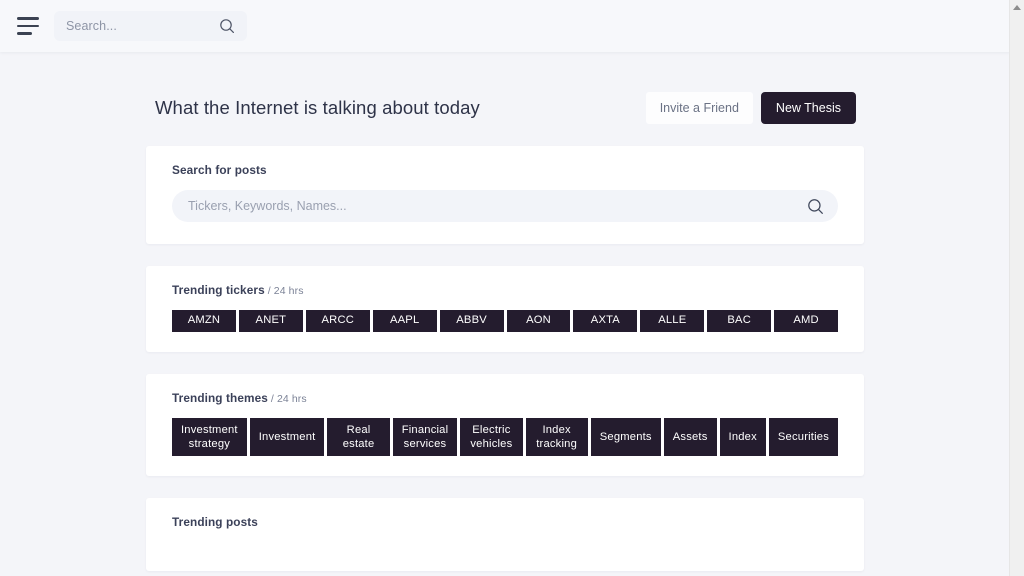  What do you see at coordinates (215, 522) in the screenshot?
I see `trending-posts-label: Trending posts` at bounding box center [215, 522].